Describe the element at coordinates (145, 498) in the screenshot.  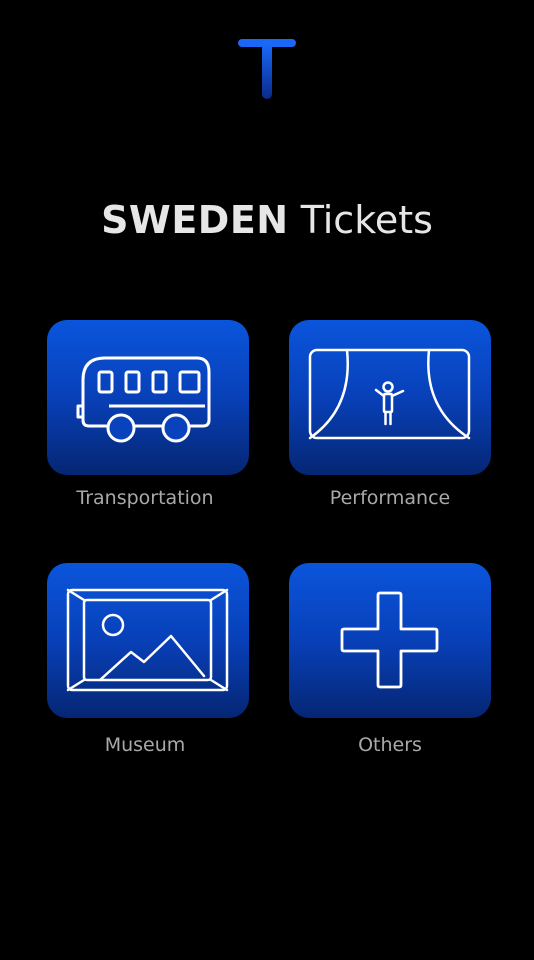
I see `transportation-label: Transportation` at that location.